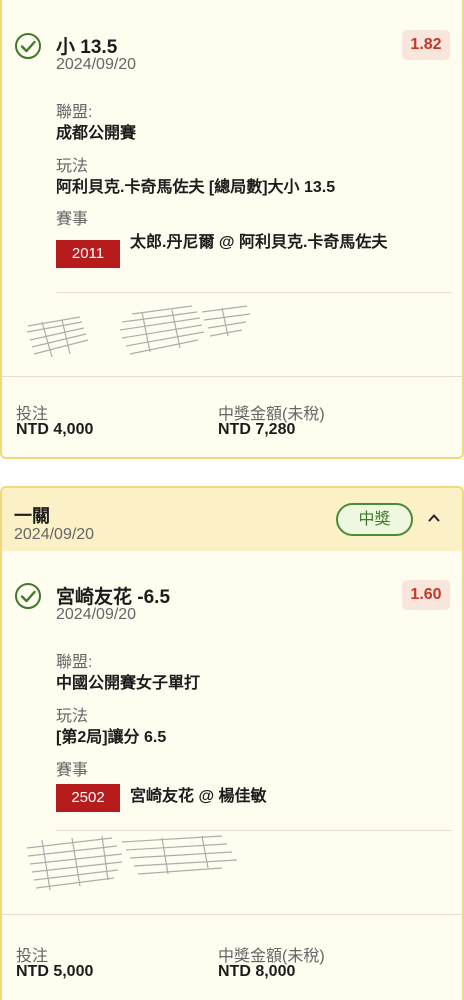  Describe the element at coordinates (88, 254) in the screenshot. I see `event-code-badge: 2011` at that location.